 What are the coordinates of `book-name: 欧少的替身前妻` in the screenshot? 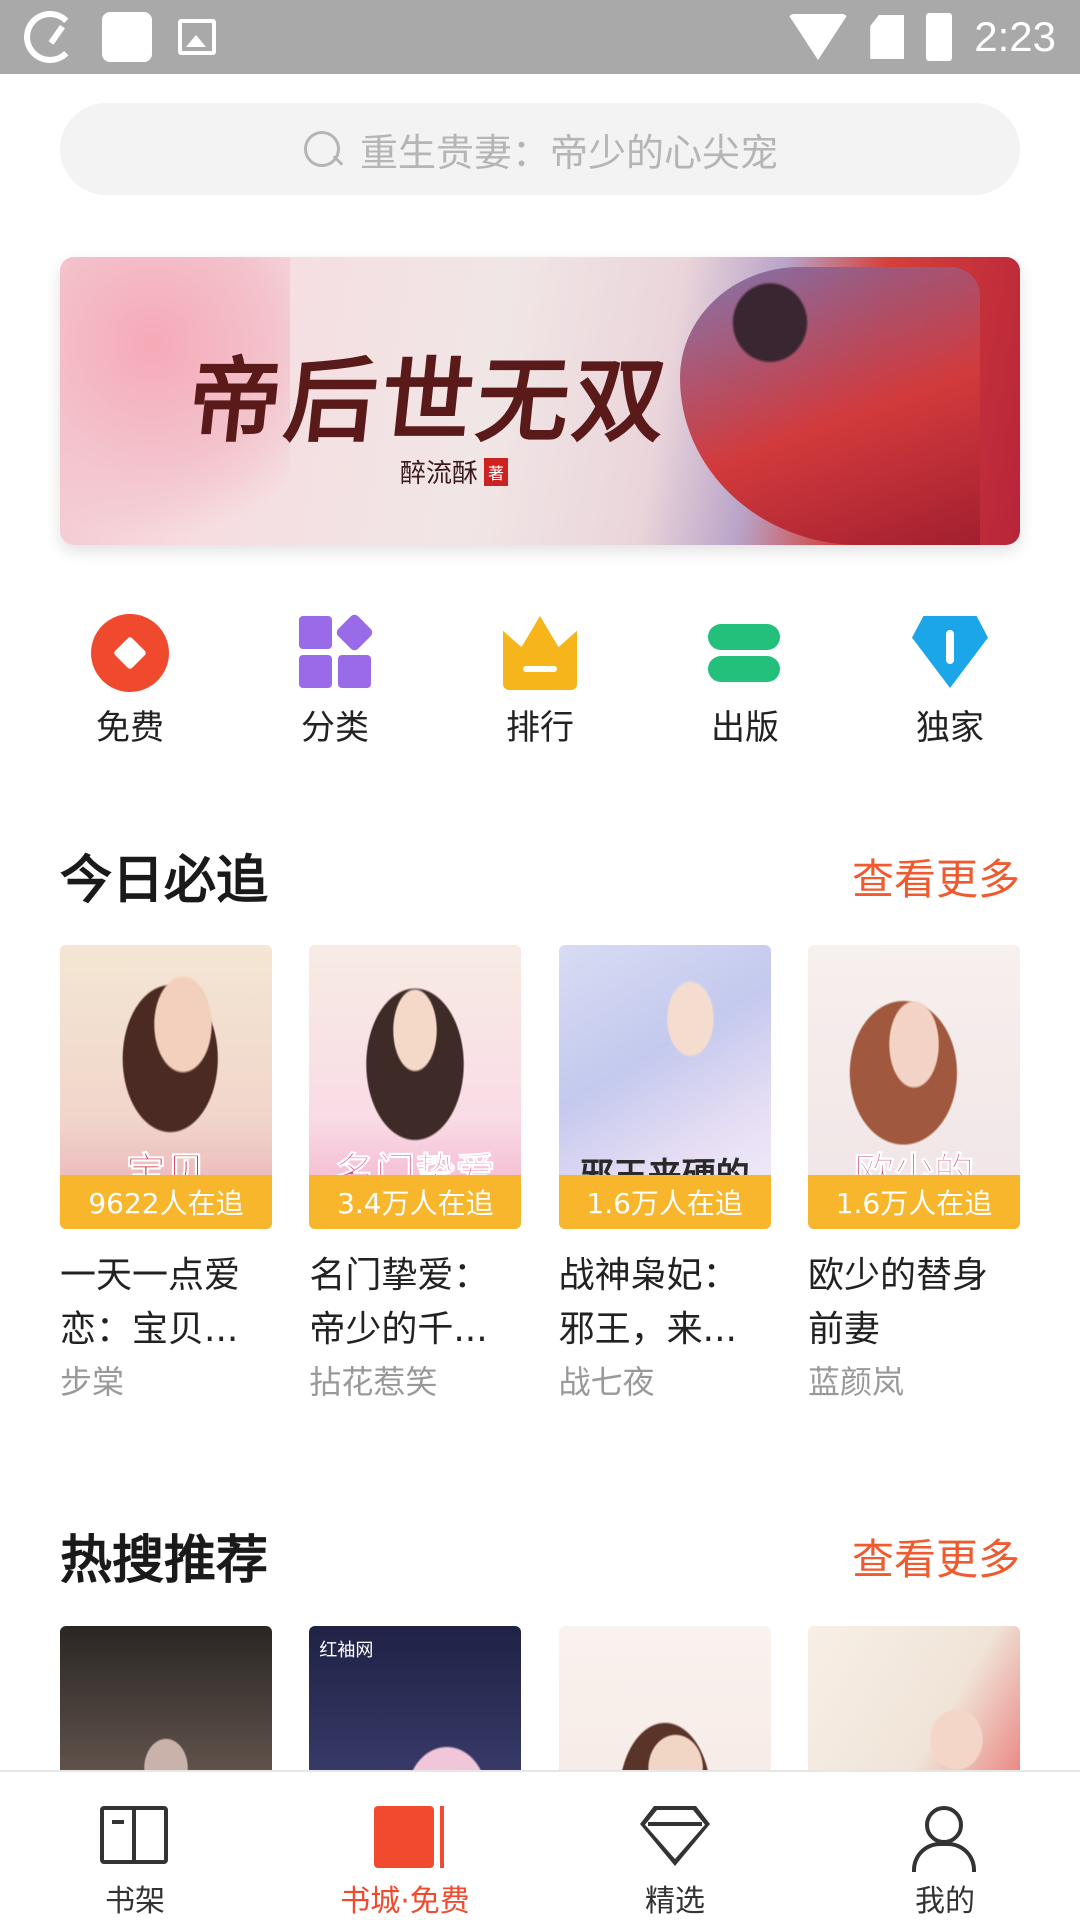 It's located at (897, 1302).